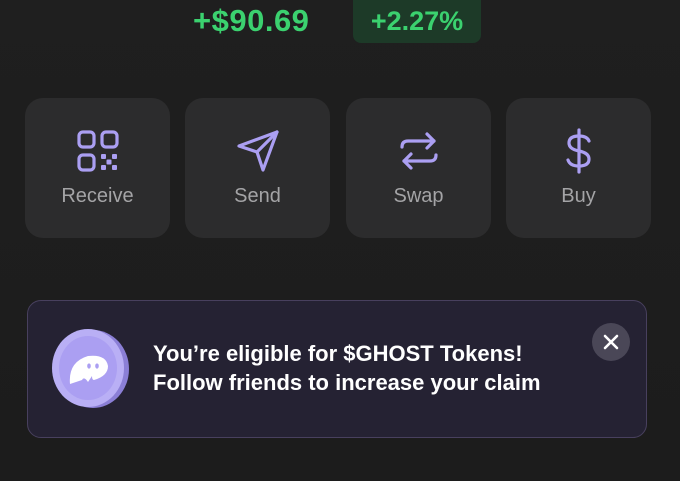  I want to click on balance-change-amount: +$90.69, so click(251, 20).